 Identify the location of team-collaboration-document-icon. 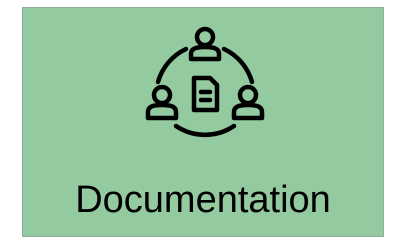
(205, 82).